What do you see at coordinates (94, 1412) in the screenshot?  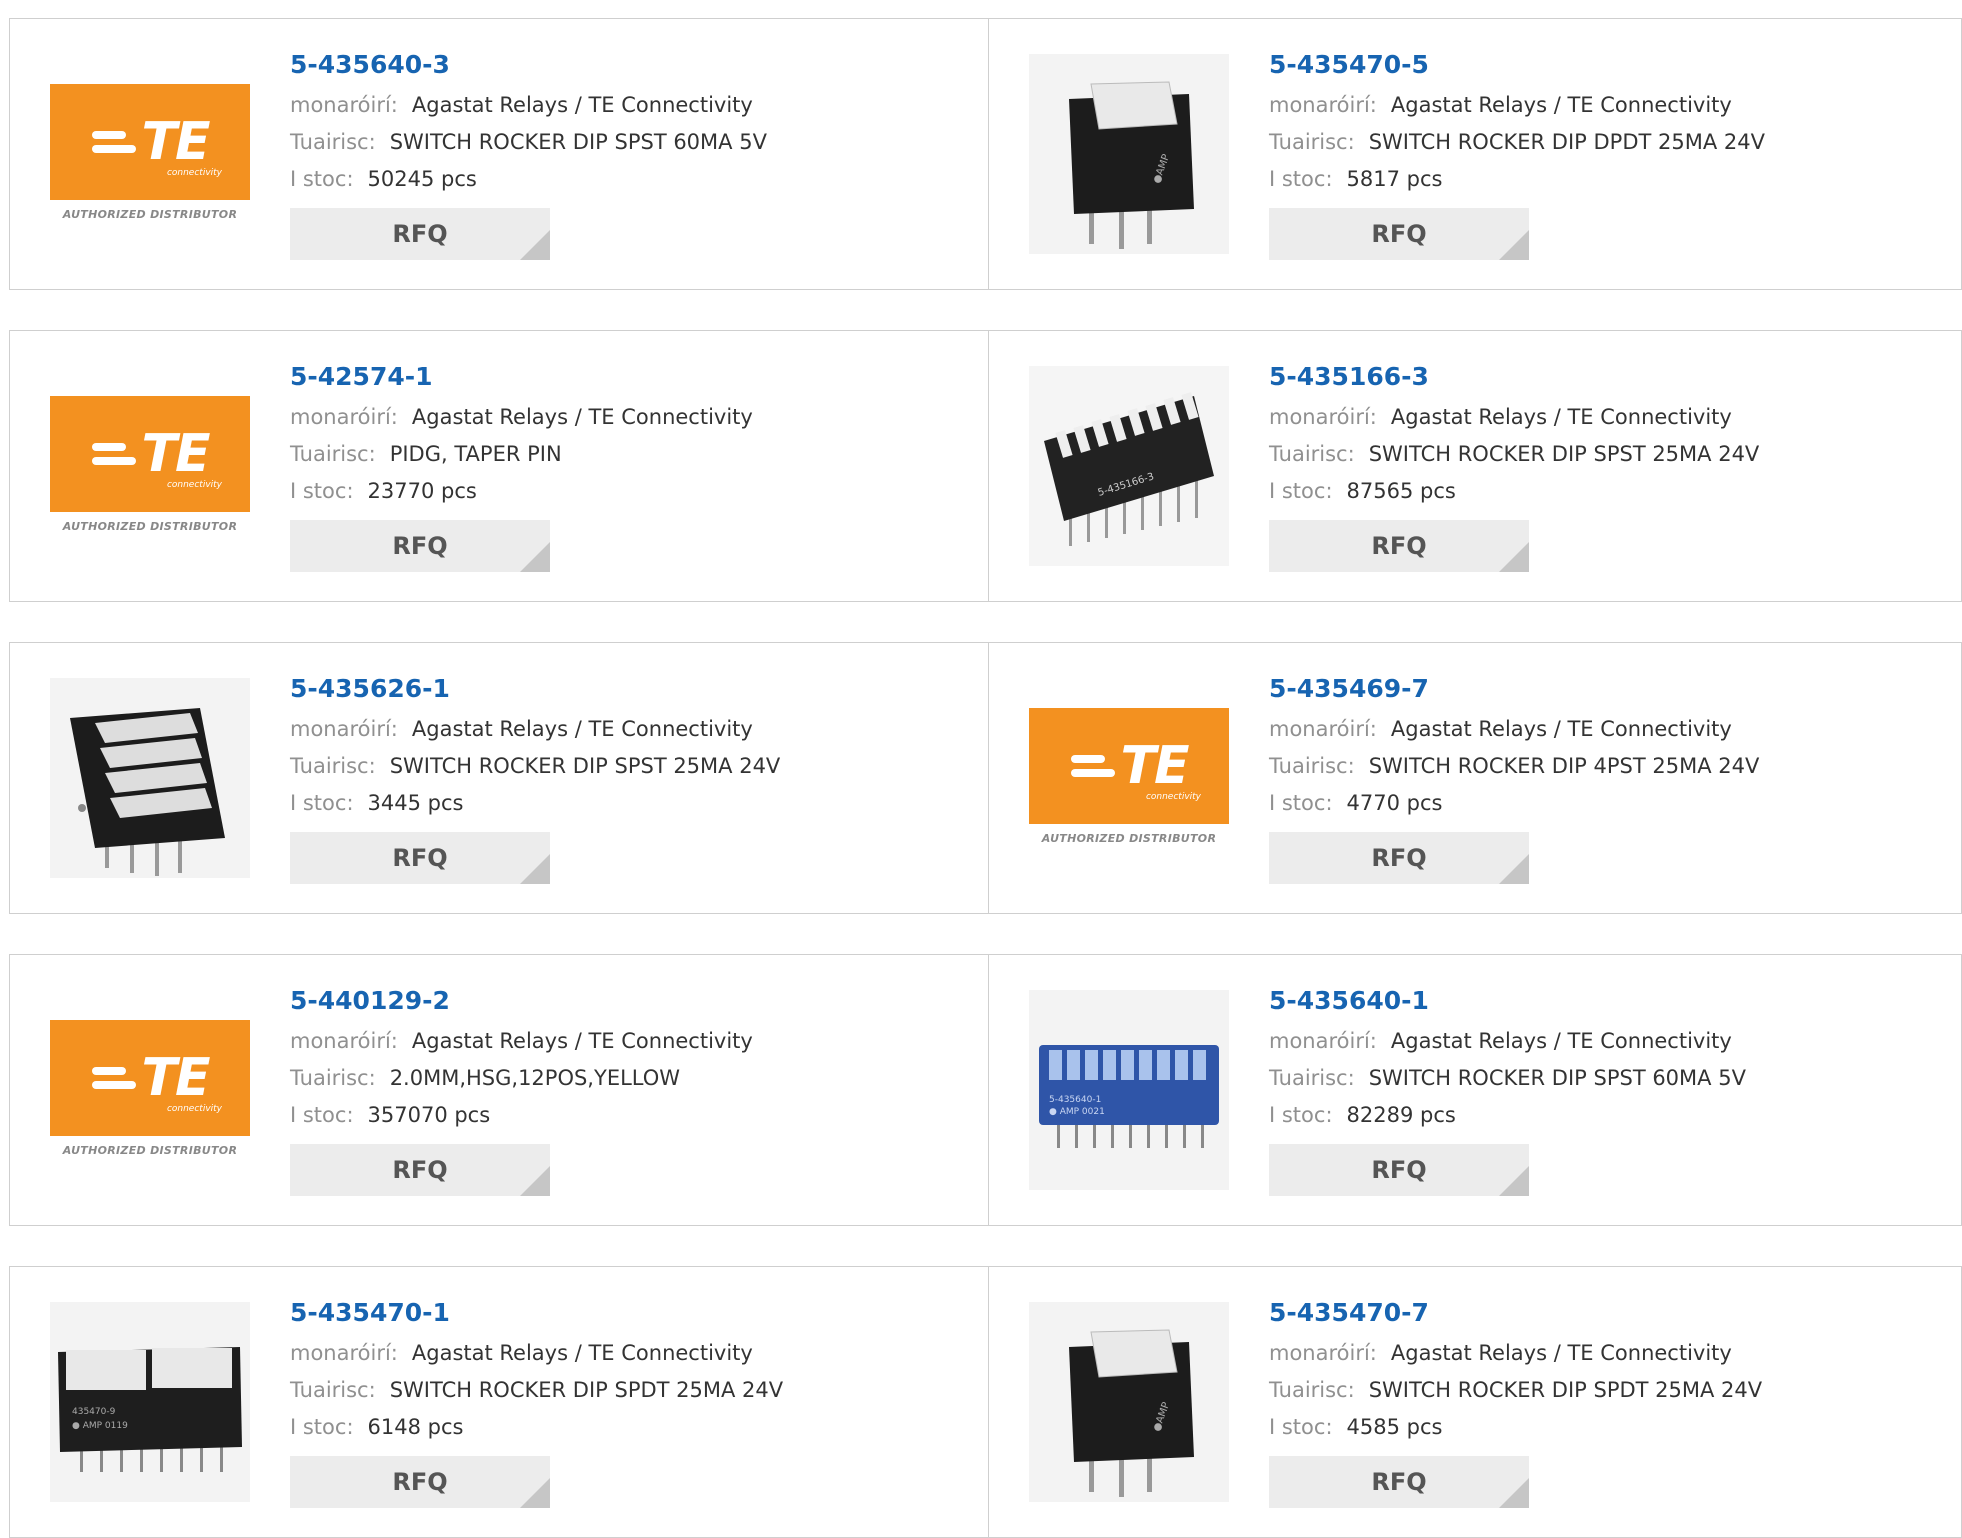 I see `svg-text: 435470-9` at bounding box center [94, 1412].